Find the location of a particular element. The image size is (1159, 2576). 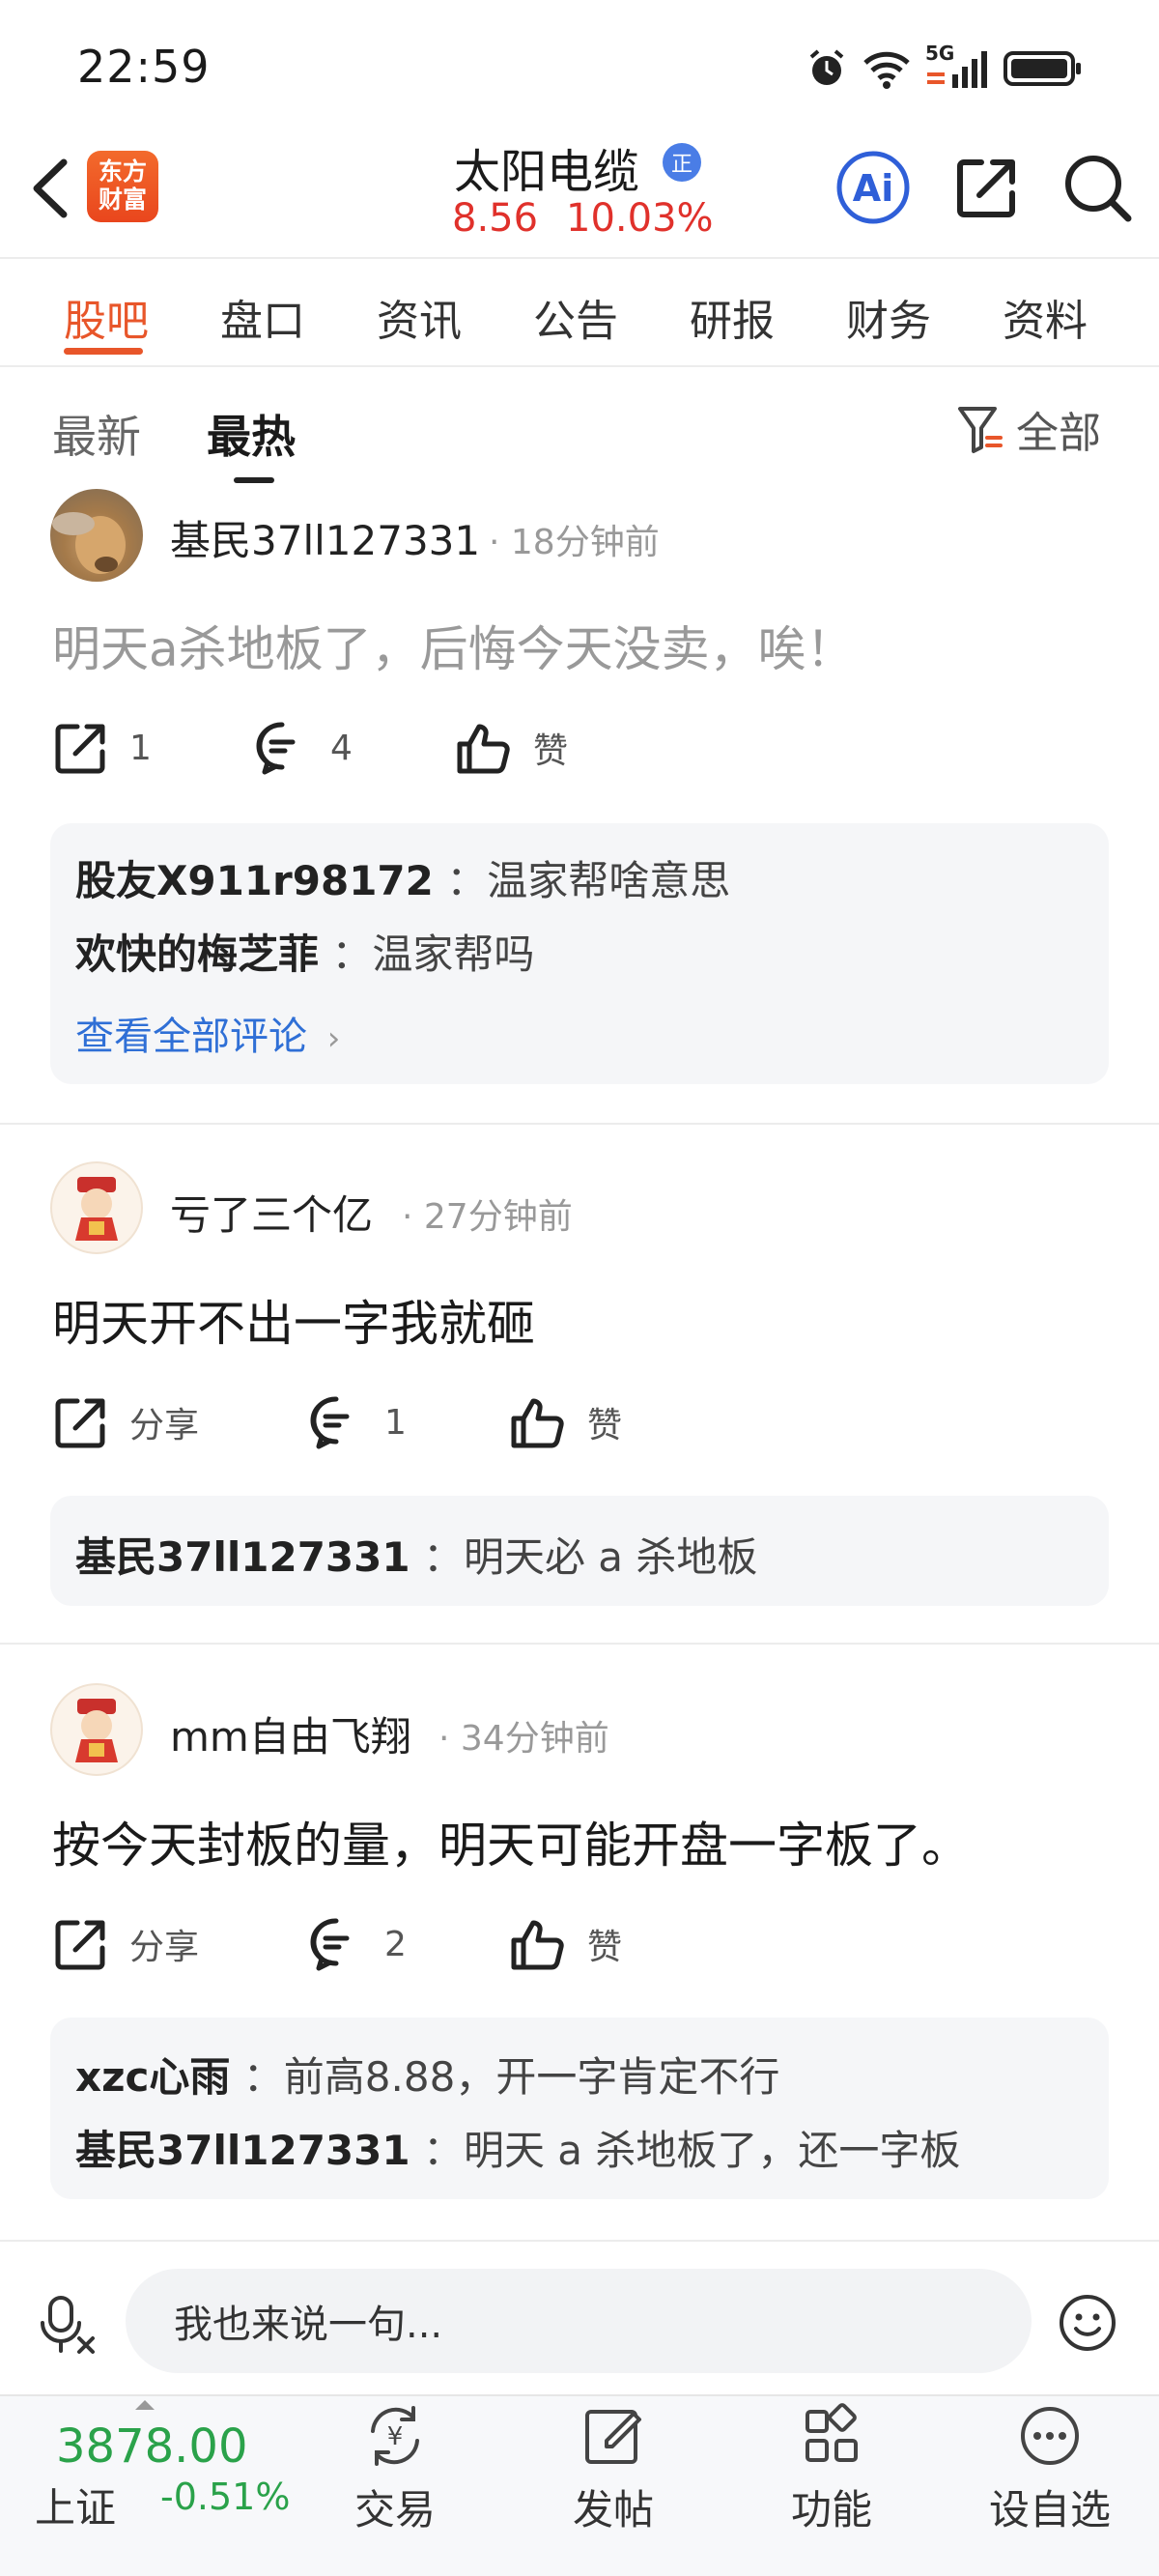

microphone-icon is located at coordinates (68, 2325).